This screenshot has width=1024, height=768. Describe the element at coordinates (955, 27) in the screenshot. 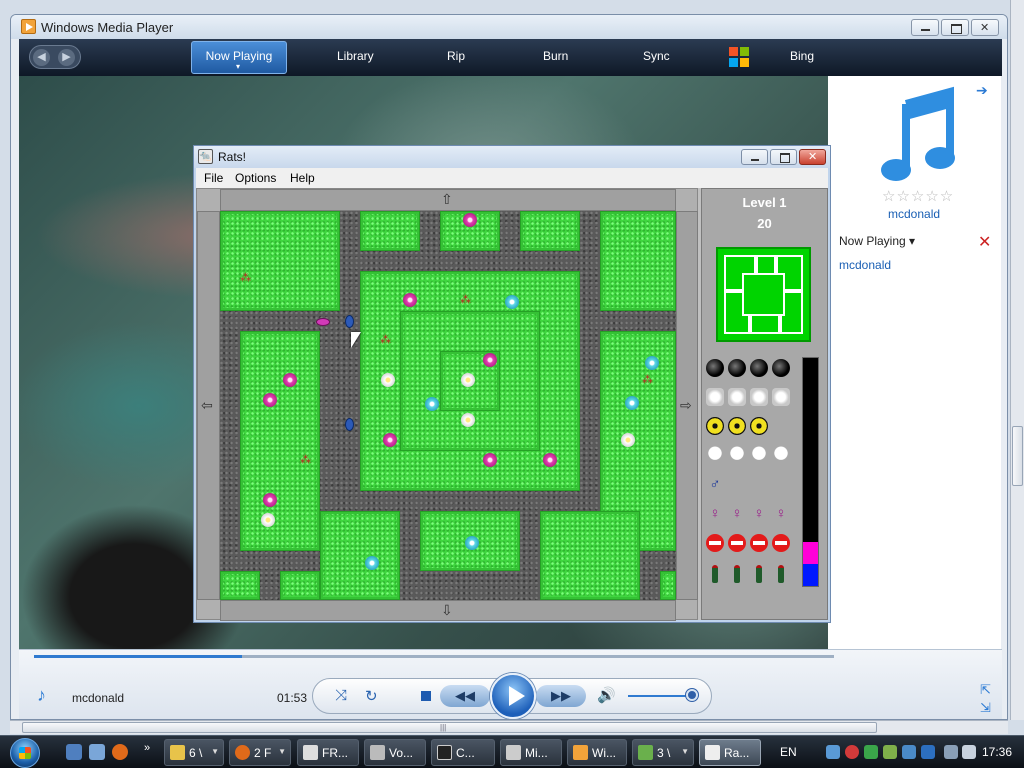

I see `wmp-maximize-button` at that location.